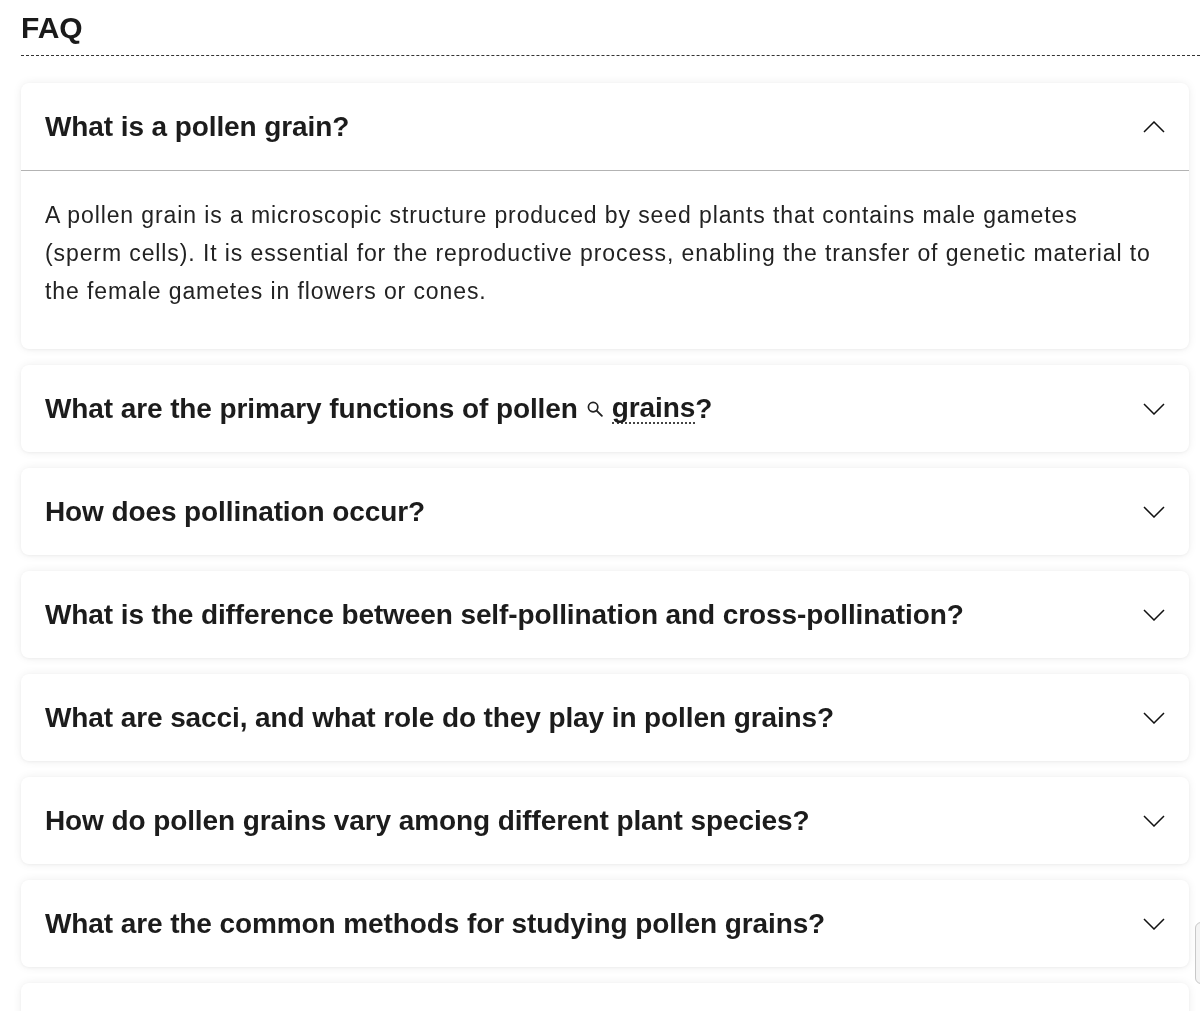 Image resolution: width=1200 pixels, height=1011 pixels. I want to click on faq-question: What are the primary functions of pollen grains?, so click(605, 408).